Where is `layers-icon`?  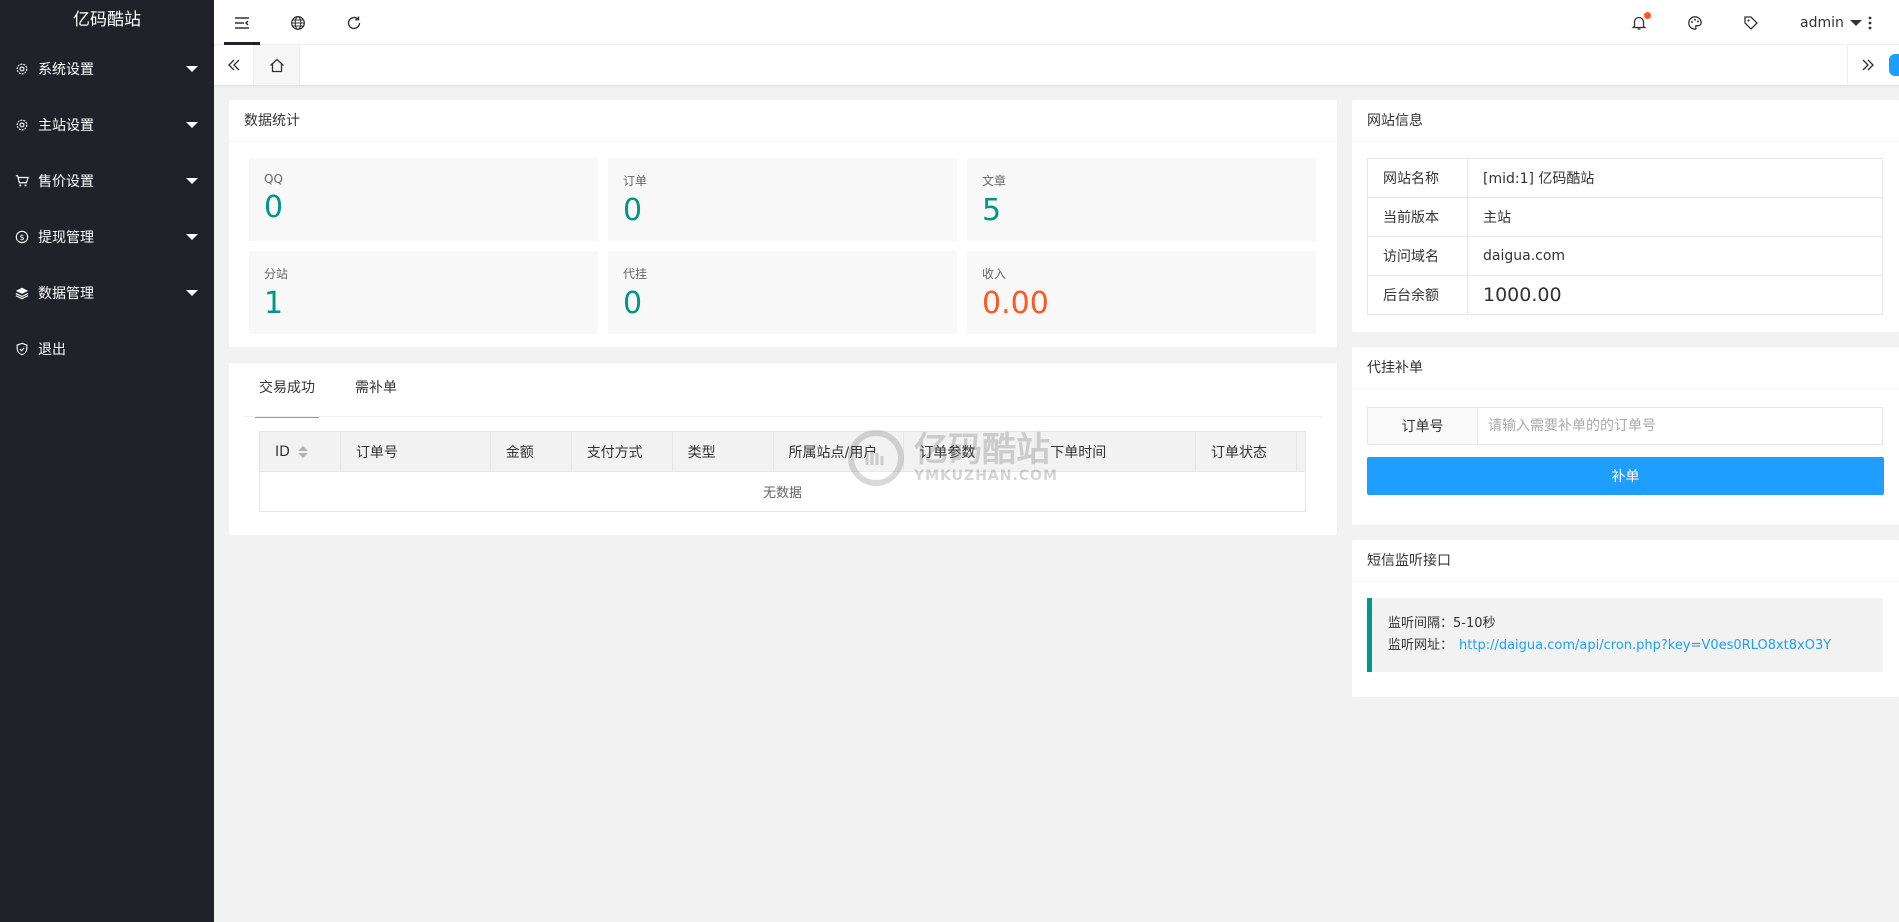
layers-icon is located at coordinates (22, 293).